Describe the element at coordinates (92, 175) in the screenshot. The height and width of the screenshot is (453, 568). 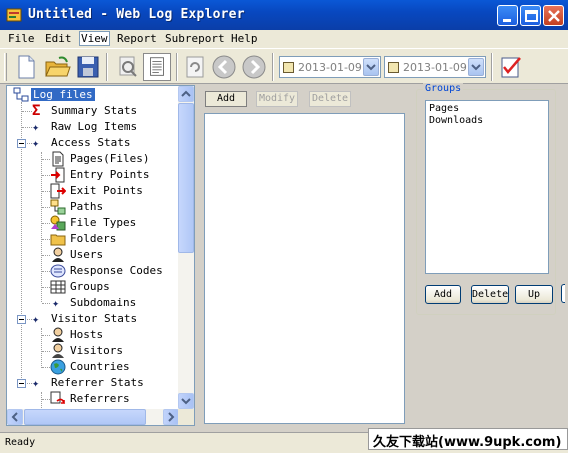
I see `tree-item-entry-points: Entry Points` at that location.